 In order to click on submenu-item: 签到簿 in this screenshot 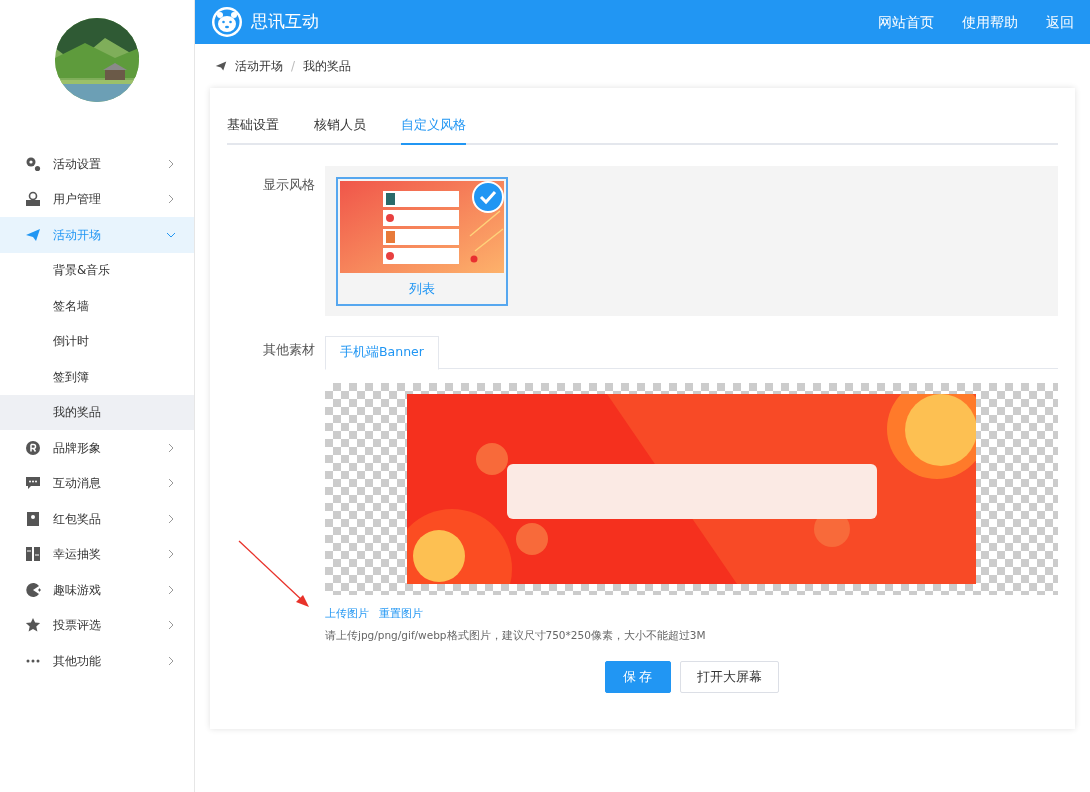, I will do `click(97, 377)`.